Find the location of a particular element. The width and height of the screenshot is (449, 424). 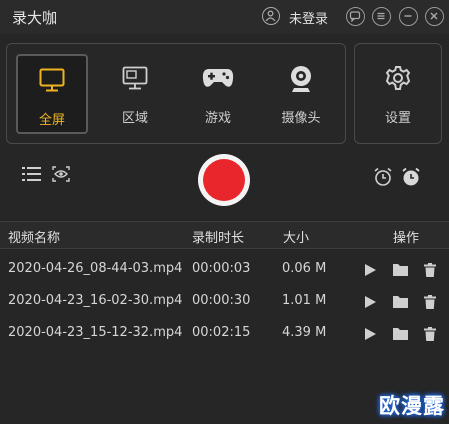

header-duration: 录制时长 is located at coordinates (218, 238).